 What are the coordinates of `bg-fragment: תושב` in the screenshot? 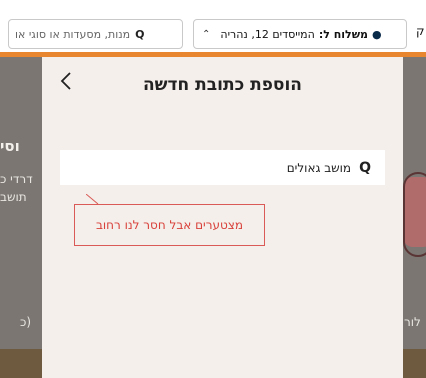 It's located at (13, 197).